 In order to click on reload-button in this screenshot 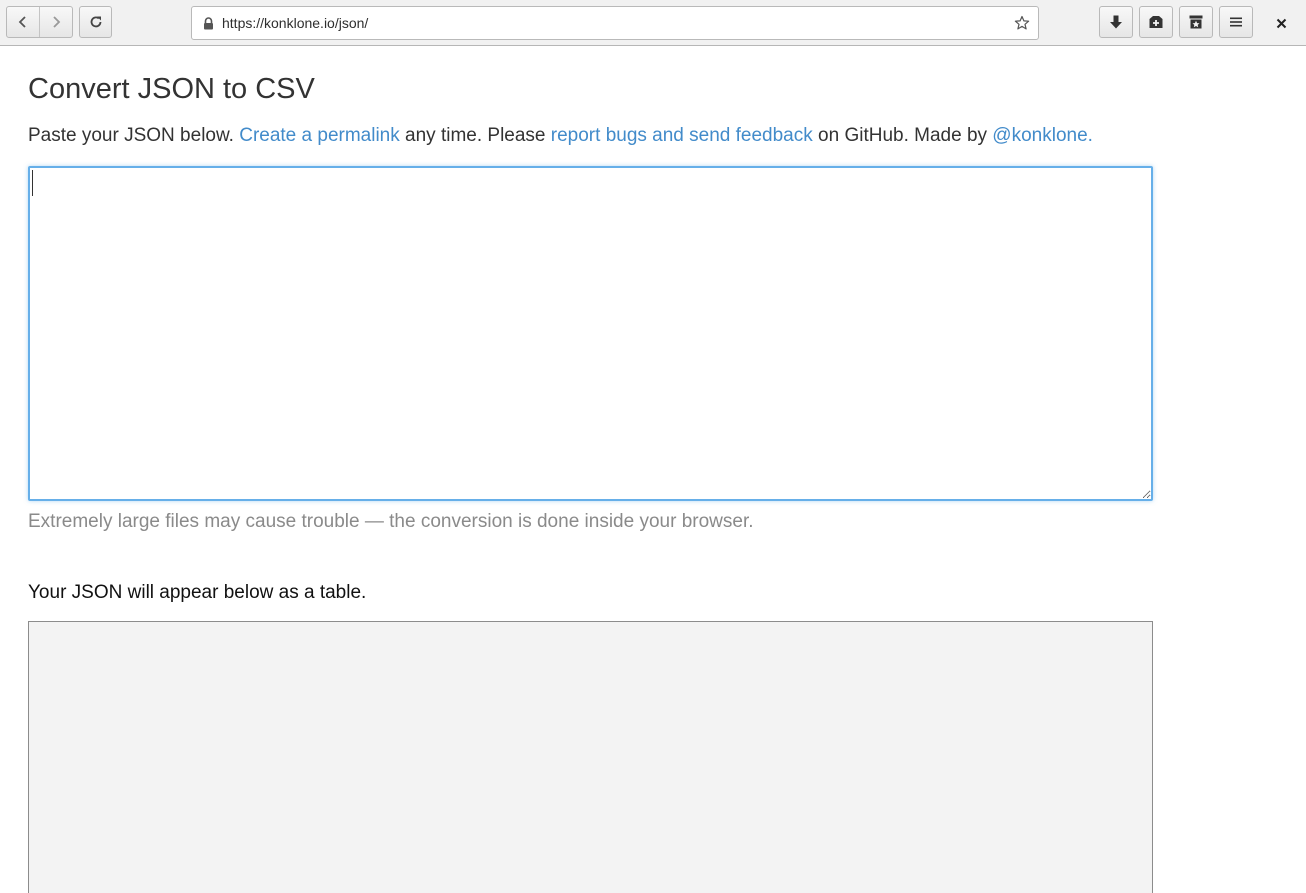, I will do `click(95, 22)`.